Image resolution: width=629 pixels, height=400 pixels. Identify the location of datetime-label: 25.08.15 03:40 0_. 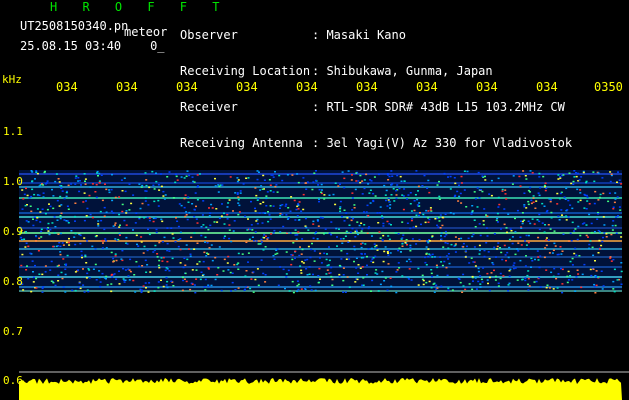
(92, 46).